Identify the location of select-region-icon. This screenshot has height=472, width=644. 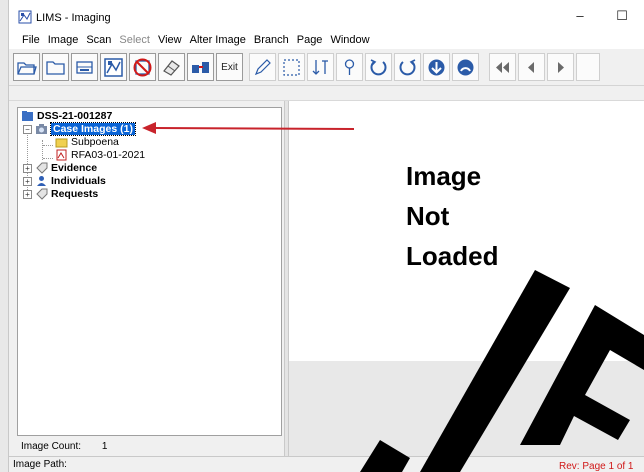
(291, 67).